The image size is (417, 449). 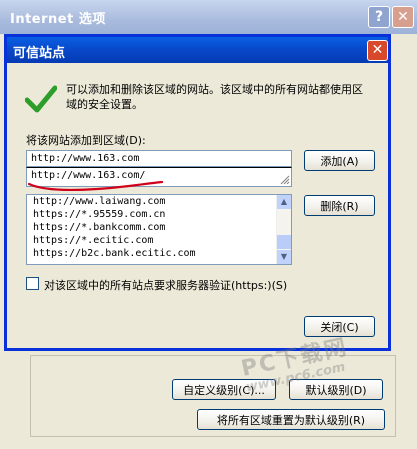 I want to click on dialog-close-button: ✕, so click(x=377, y=50).